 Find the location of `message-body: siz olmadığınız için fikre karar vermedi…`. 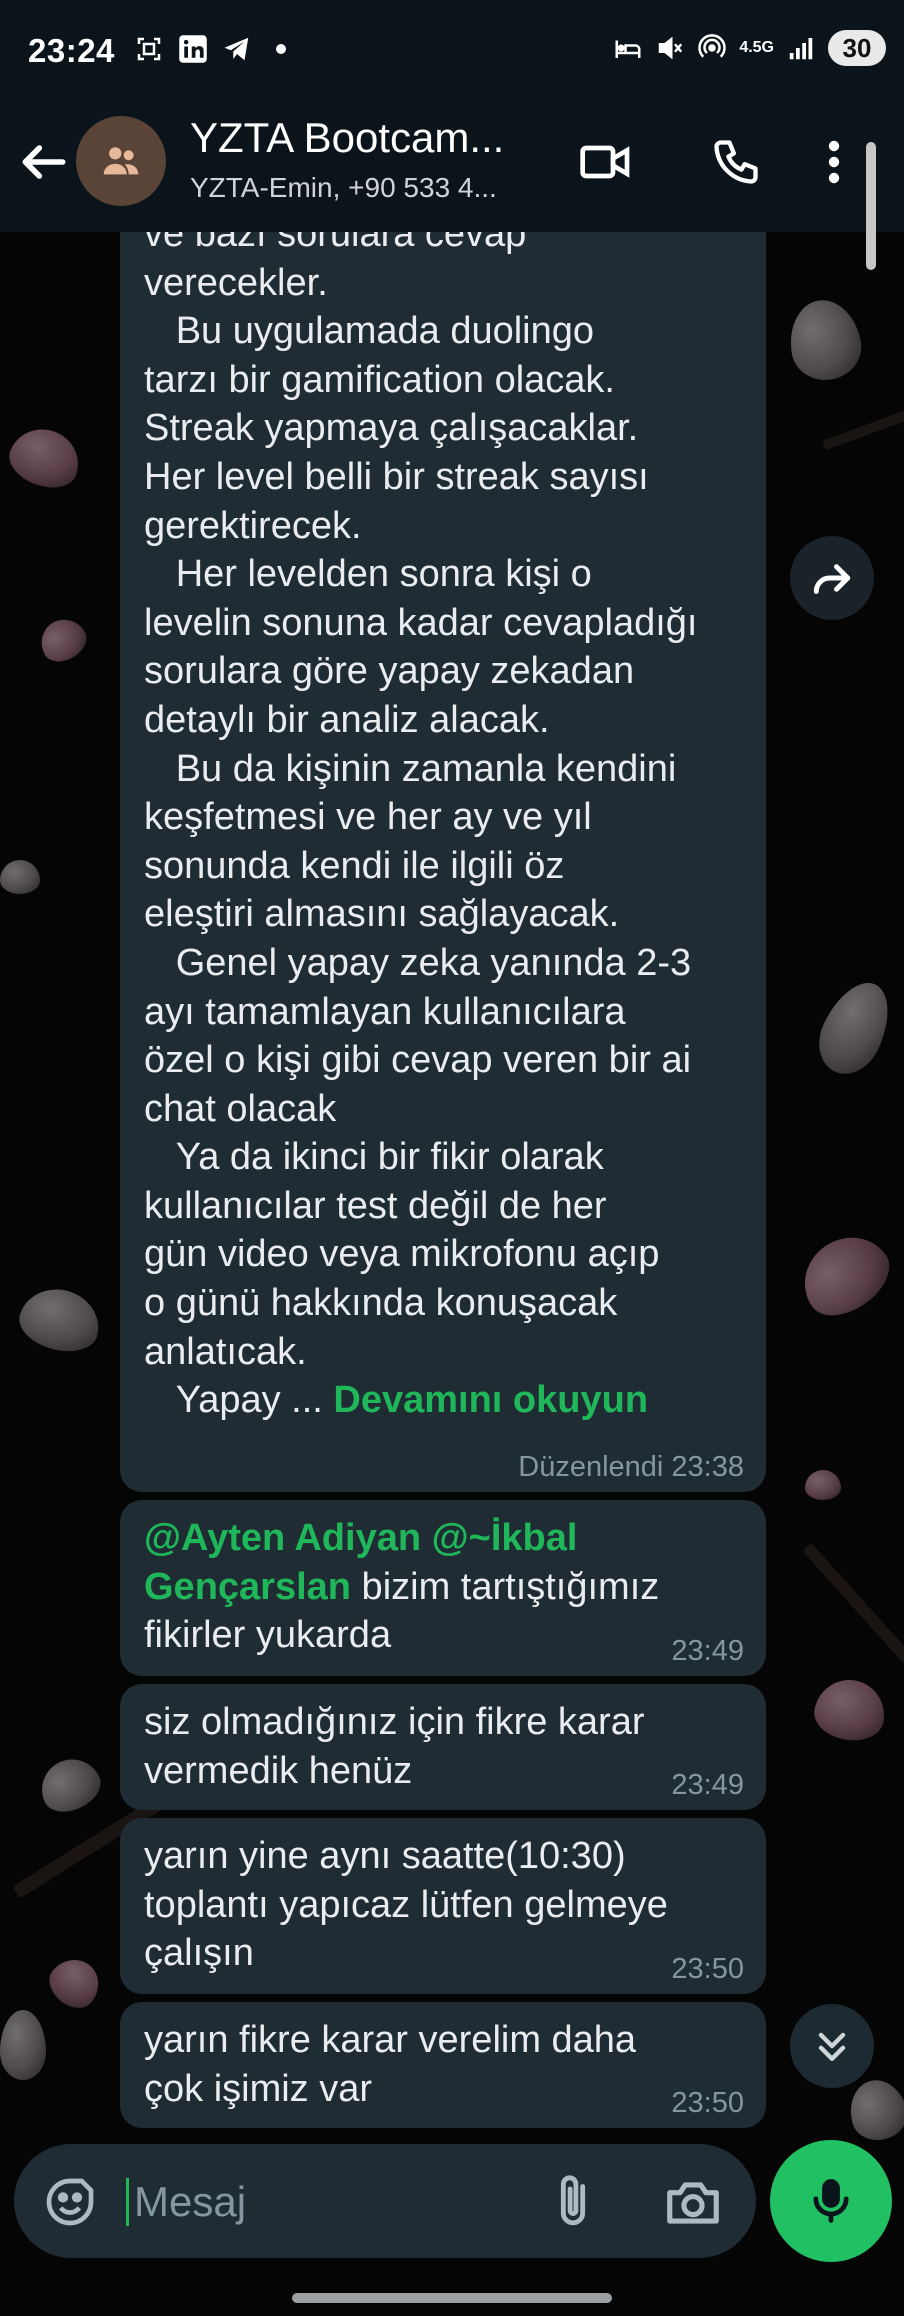

message-body: siz olmadığınız için fikre karar vermedi… is located at coordinates (394, 1746).